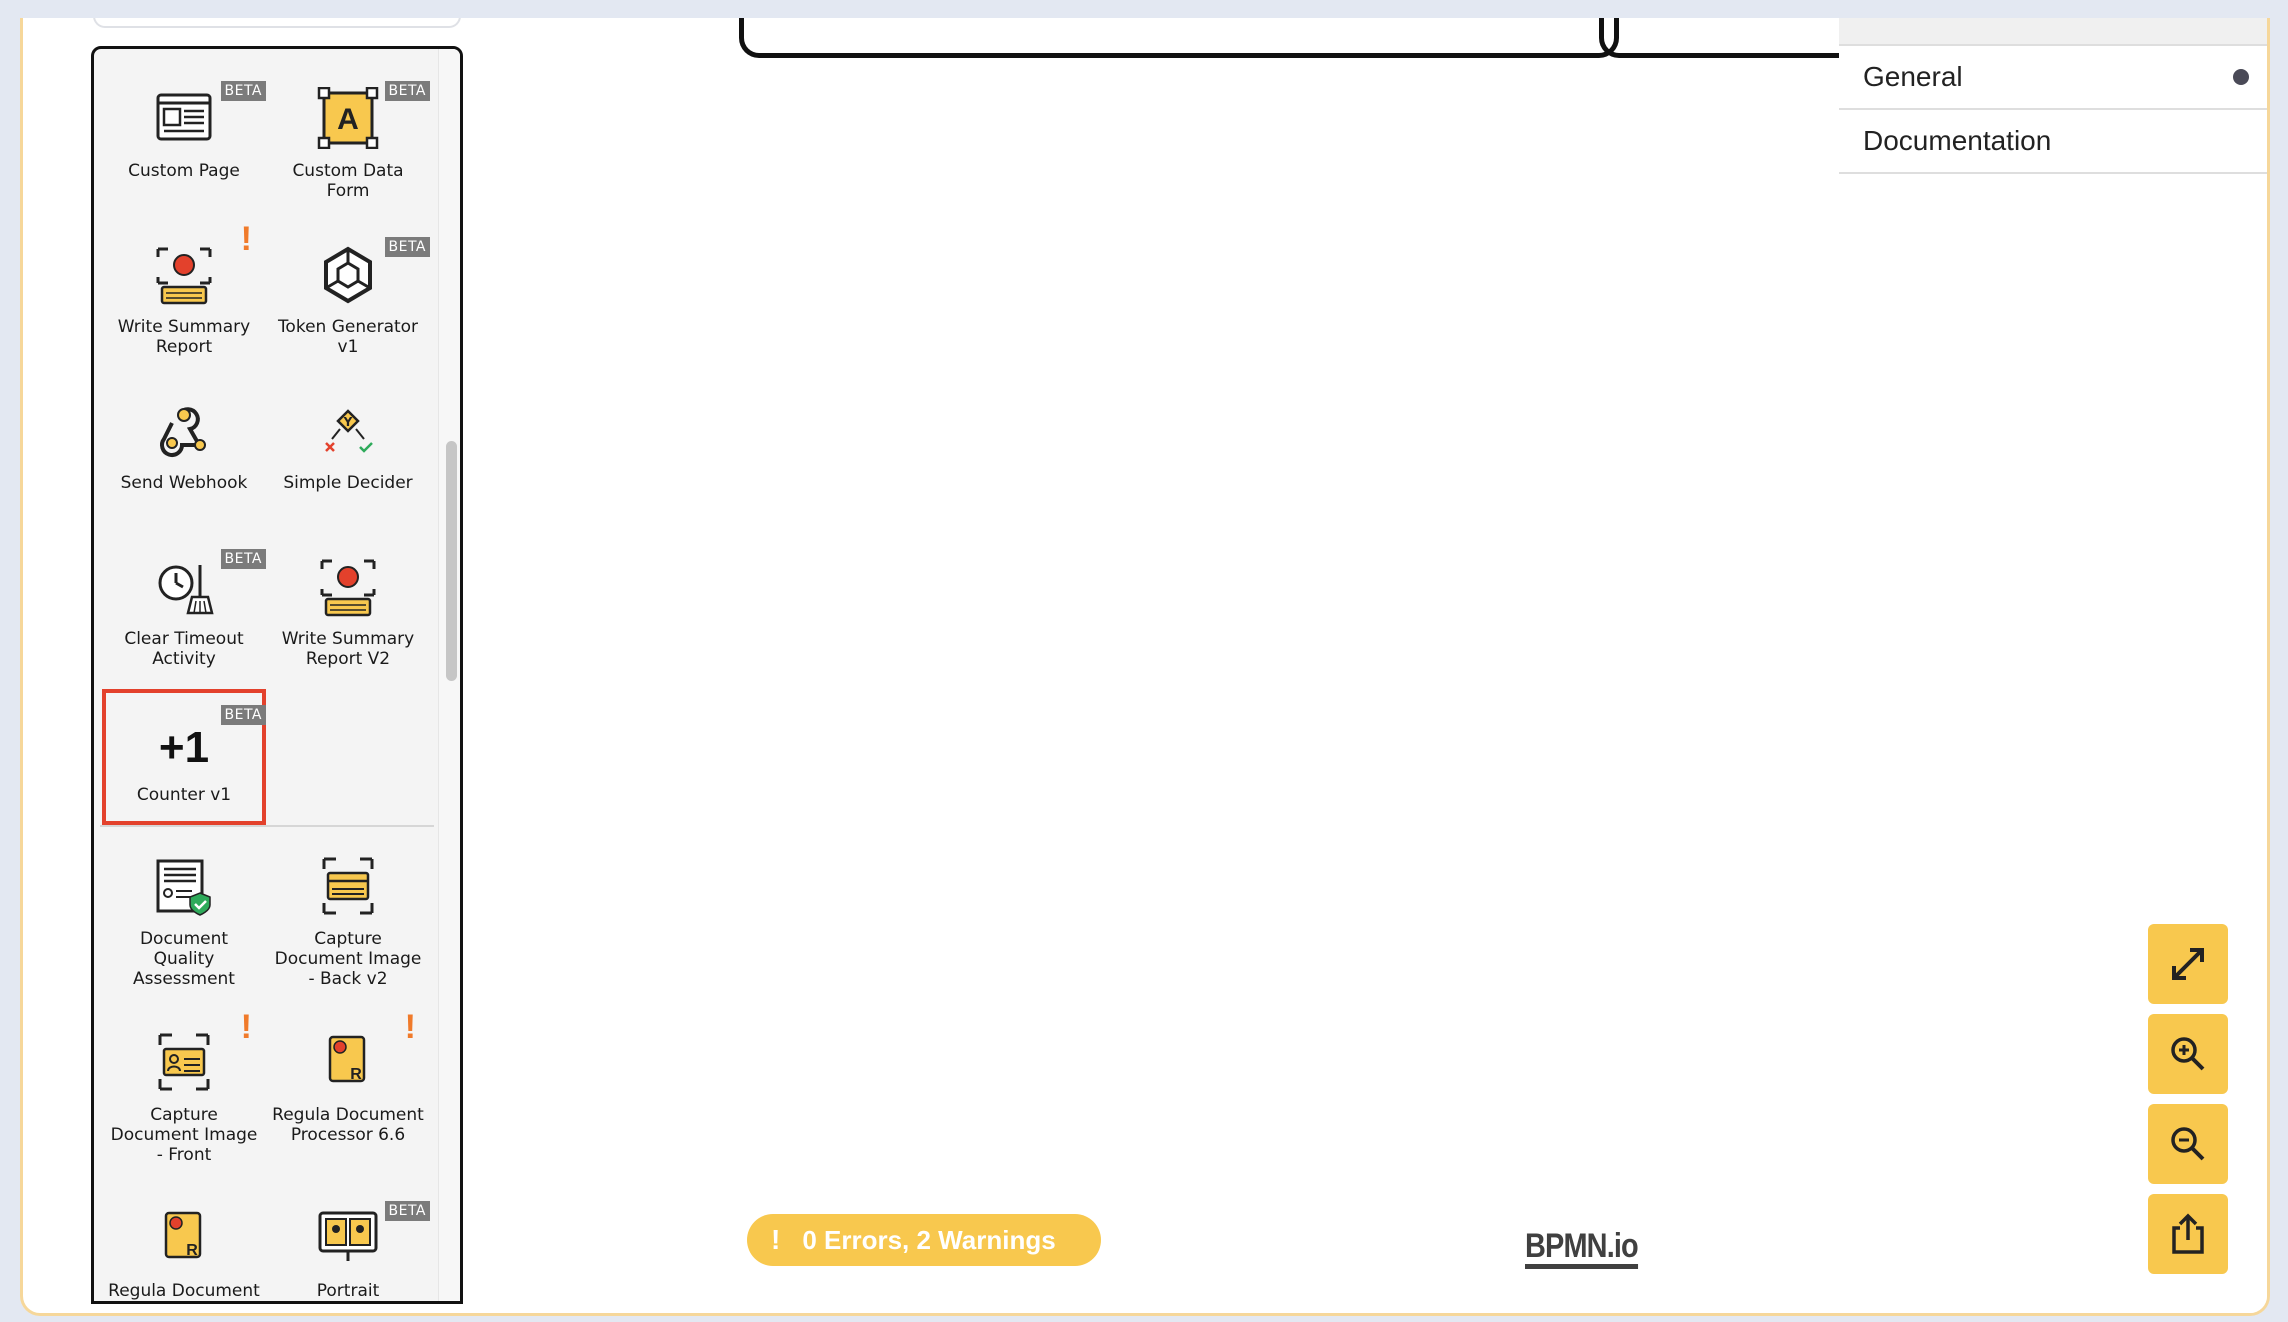 The image size is (2288, 1322). I want to click on palette-item-label: Capture Document Image - Back v2, so click(348, 959).